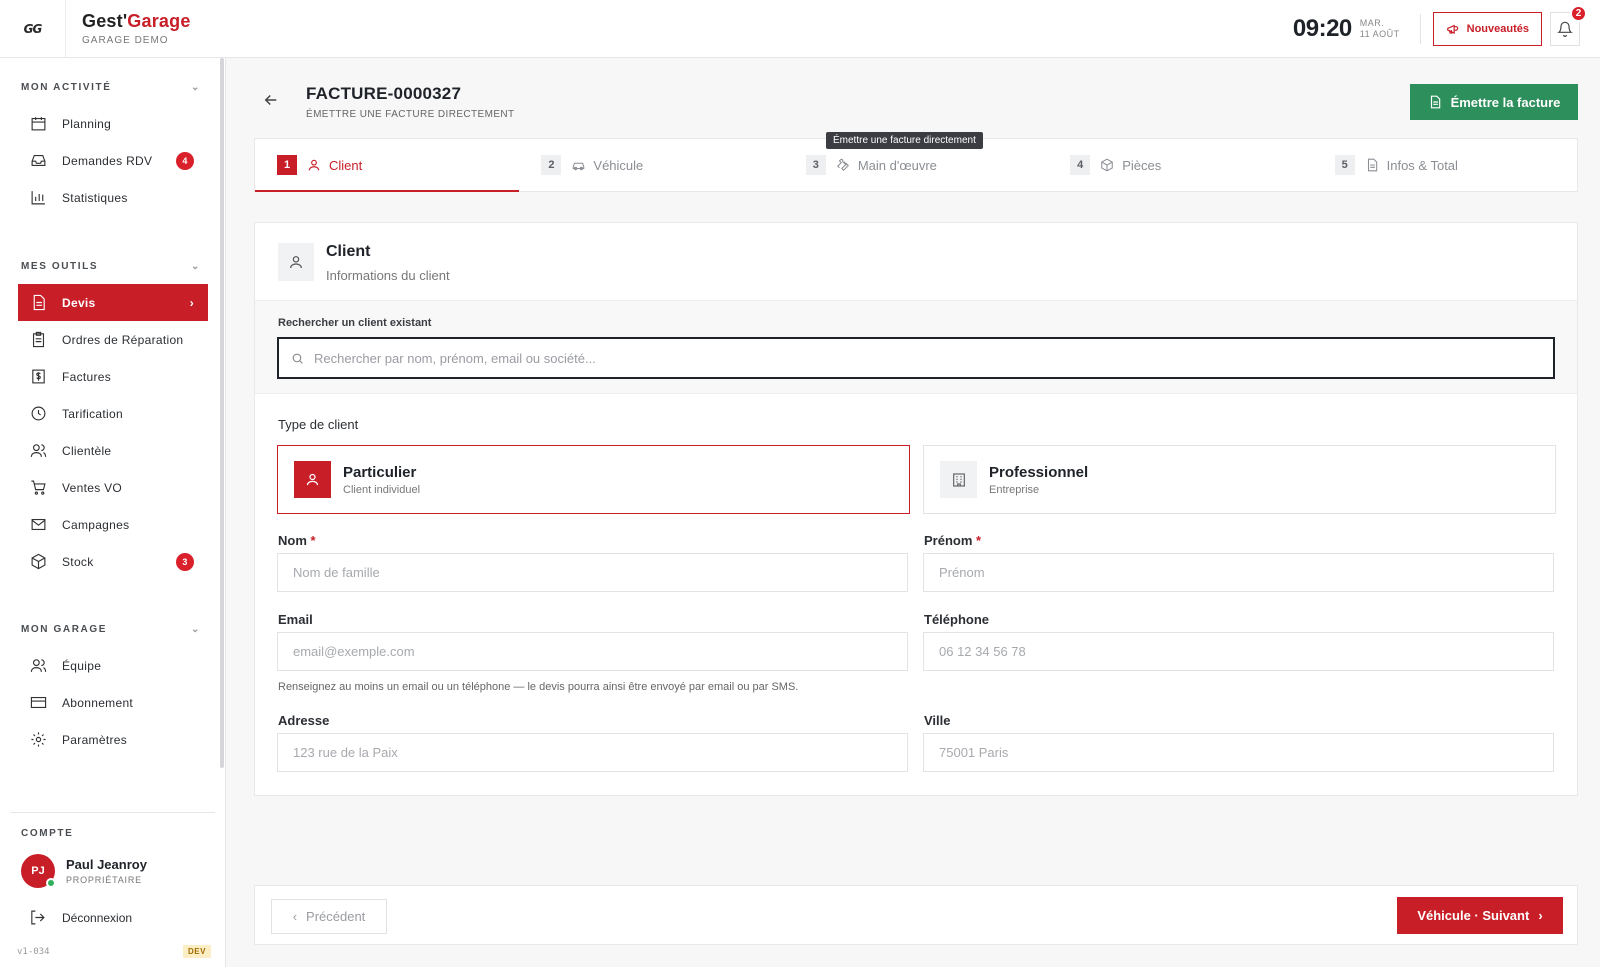 The height and width of the screenshot is (967, 1600). What do you see at coordinates (336, 916) in the screenshot?
I see `previous-label: Précédent` at bounding box center [336, 916].